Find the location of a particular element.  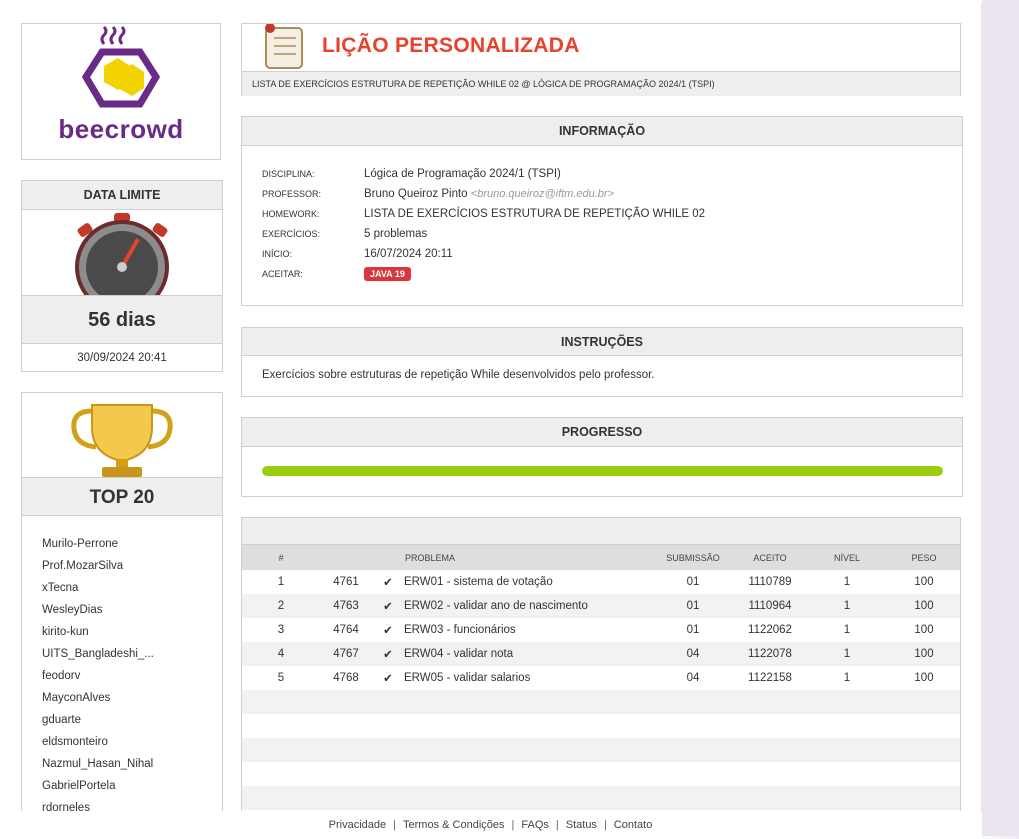

problem-name: ERW01 - sistema de votação is located at coordinates (528, 582).